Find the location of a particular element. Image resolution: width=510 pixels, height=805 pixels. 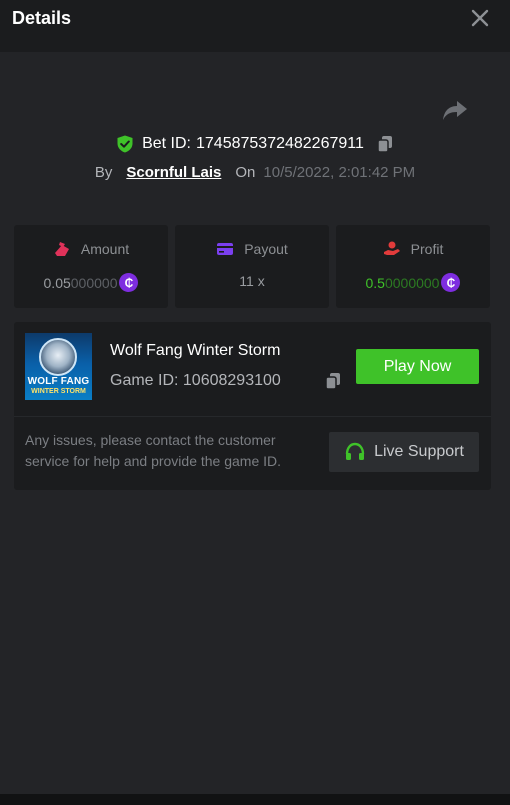

amount-label: Amount is located at coordinates (105, 249).